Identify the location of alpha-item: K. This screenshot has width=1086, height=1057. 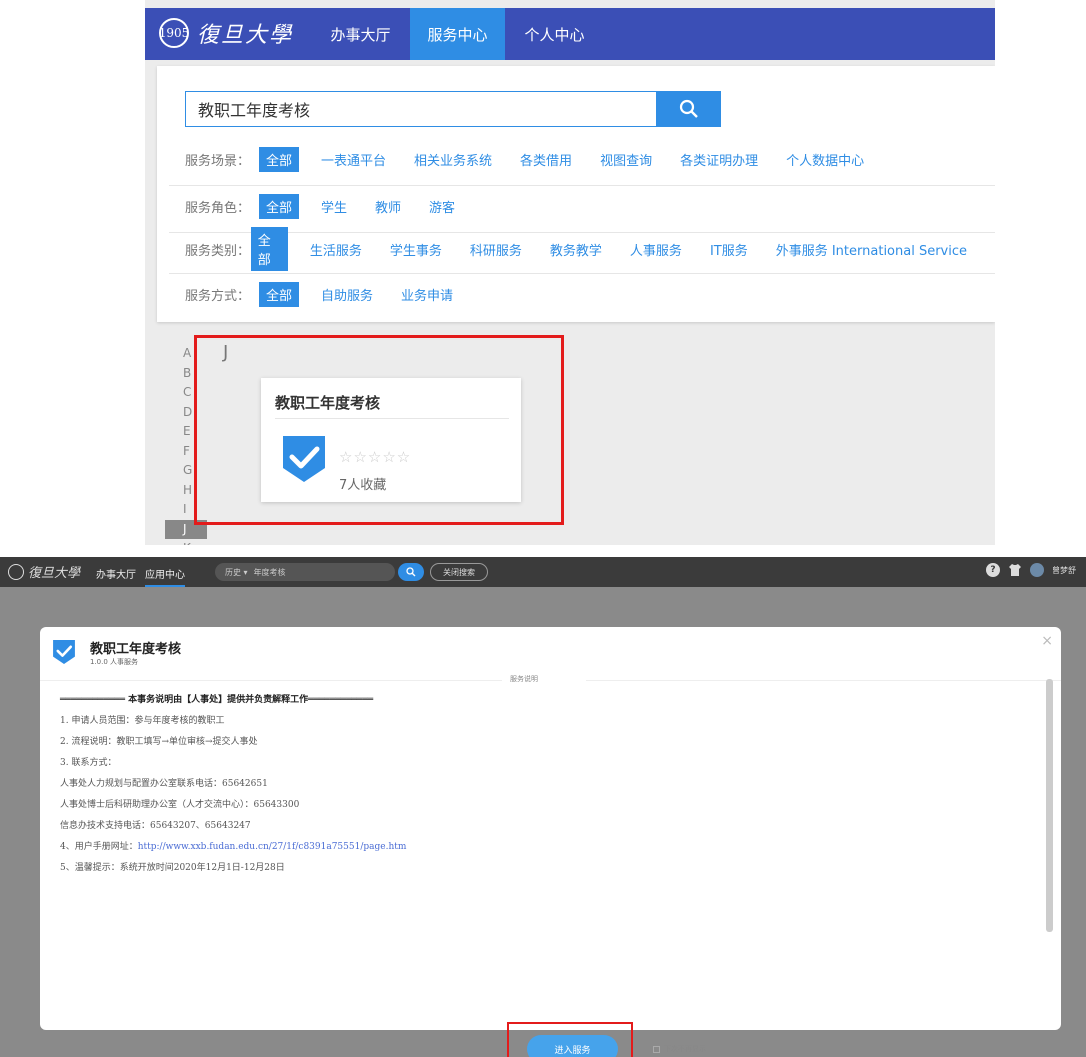
(195, 542).